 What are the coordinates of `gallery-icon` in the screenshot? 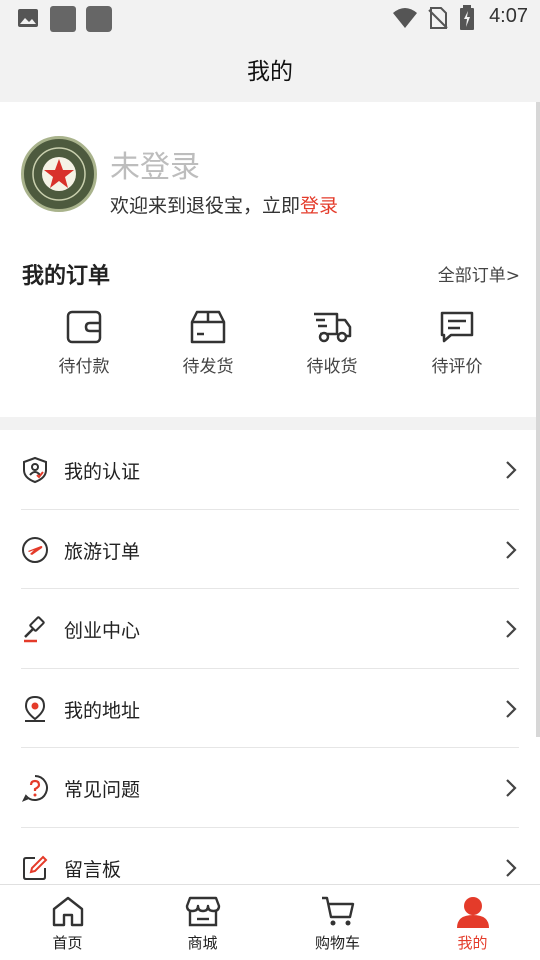 It's located at (28, 18).